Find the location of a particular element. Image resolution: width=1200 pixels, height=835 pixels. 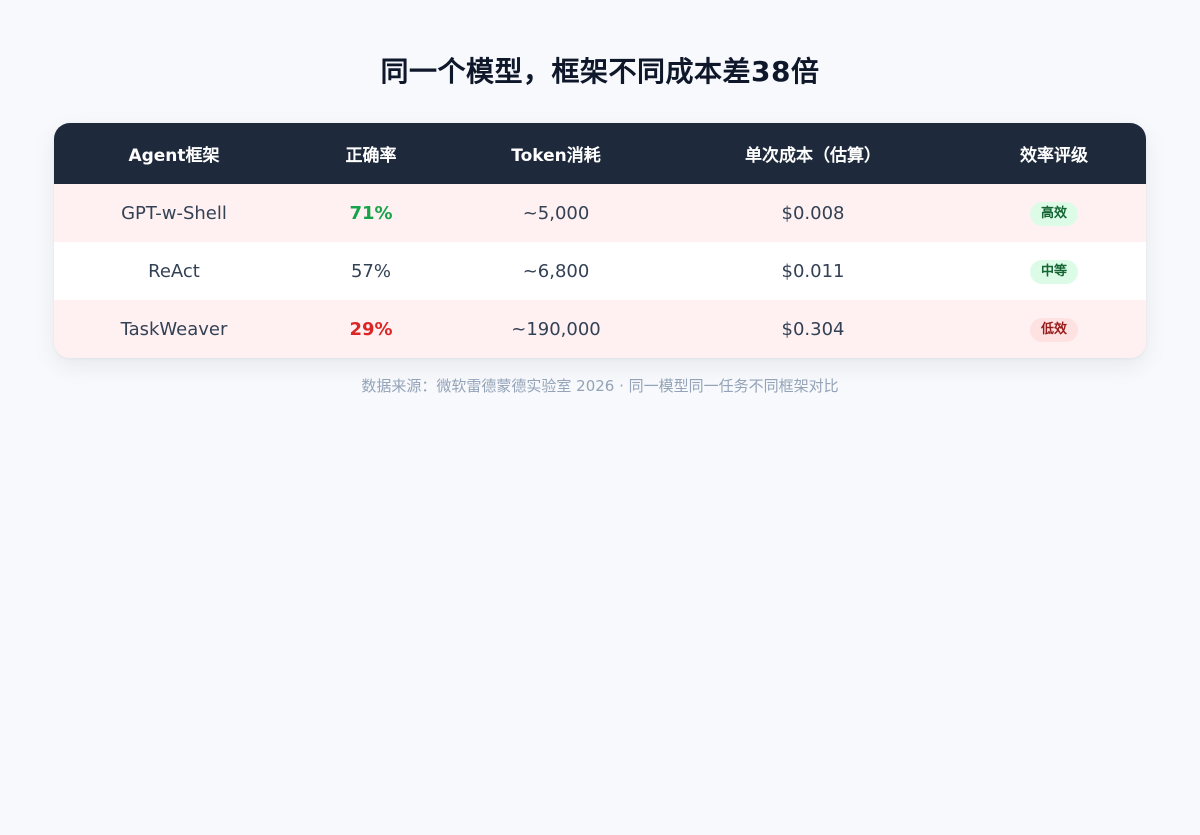

cell-cost: $0.304 is located at coordinates (813, 329).